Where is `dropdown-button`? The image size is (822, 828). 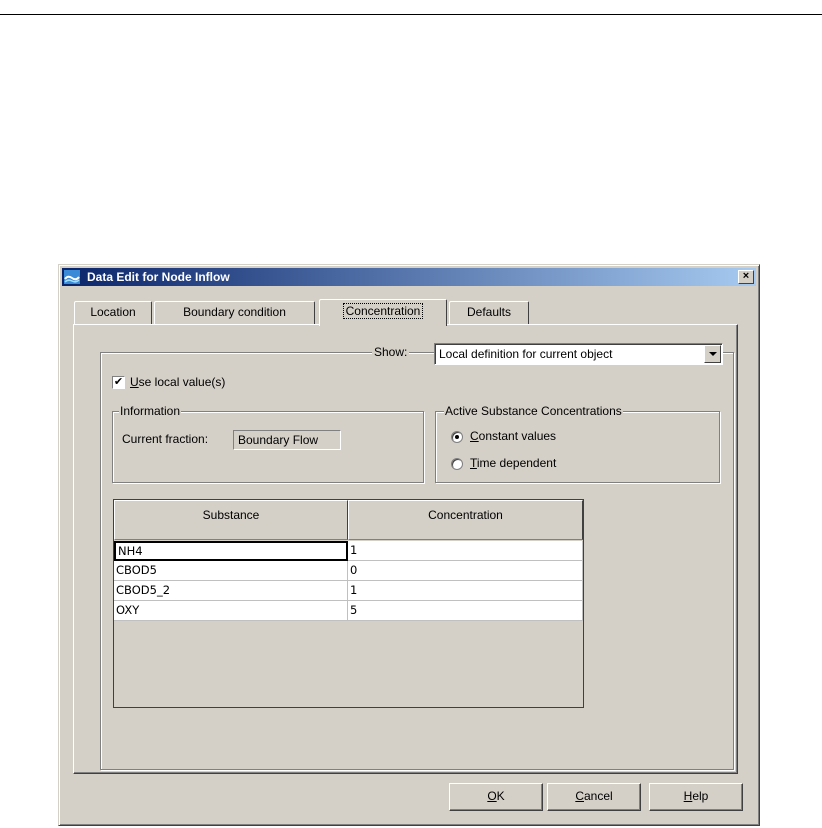
dropdown-button is located at coordinates (712, 354).